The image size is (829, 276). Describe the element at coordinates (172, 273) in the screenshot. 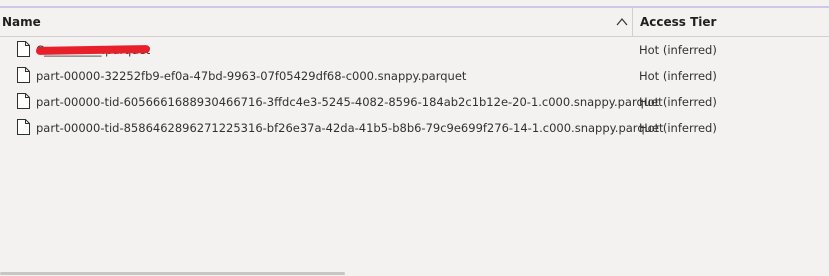

I see `horizontal-scrollbar` at that location.